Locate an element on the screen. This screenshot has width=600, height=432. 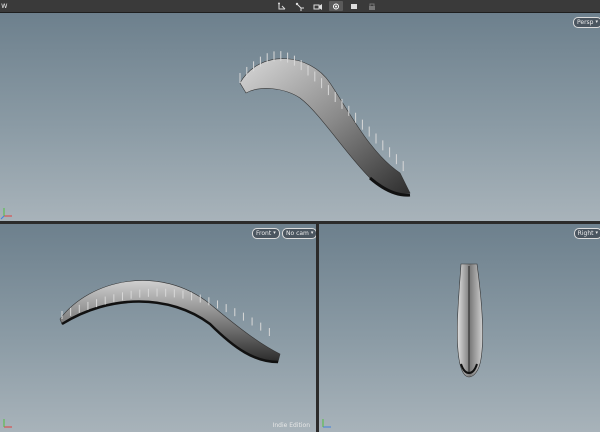
toolbar-menu-fragment: w is located at coordinates (4, 6).